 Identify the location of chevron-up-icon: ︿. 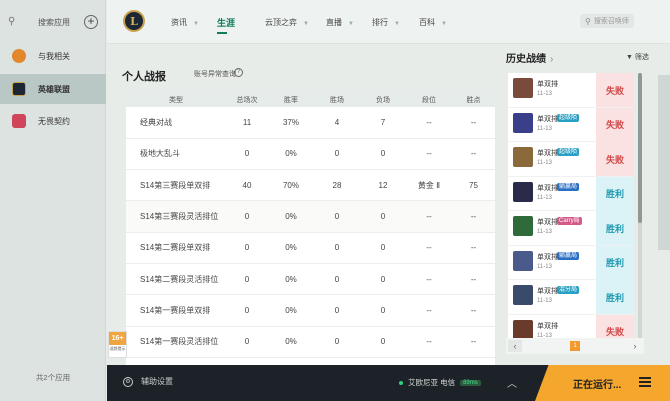
(512, 382).